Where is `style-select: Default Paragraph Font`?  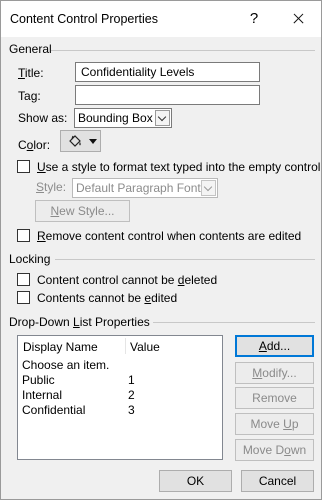
style-select: Default Paragraph Font is located at coordinates (145, 188).